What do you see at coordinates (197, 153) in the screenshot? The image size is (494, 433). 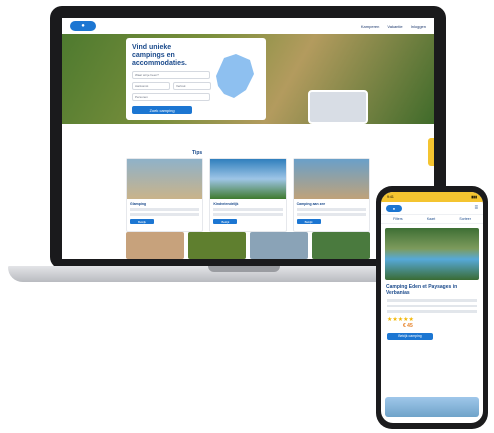 I see `section-title: Tips` at bounding box center [197, 153].